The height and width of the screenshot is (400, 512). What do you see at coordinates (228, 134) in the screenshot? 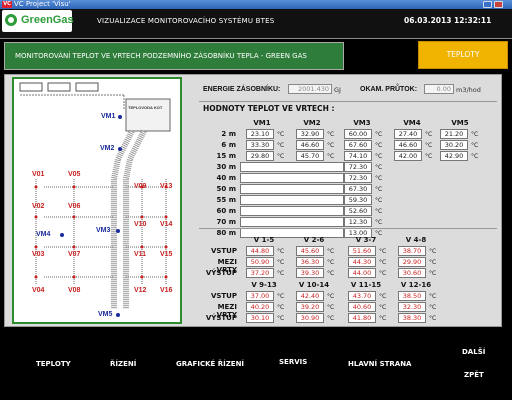
I see `row-depth: 2 m` at bounding box center [228, 134].